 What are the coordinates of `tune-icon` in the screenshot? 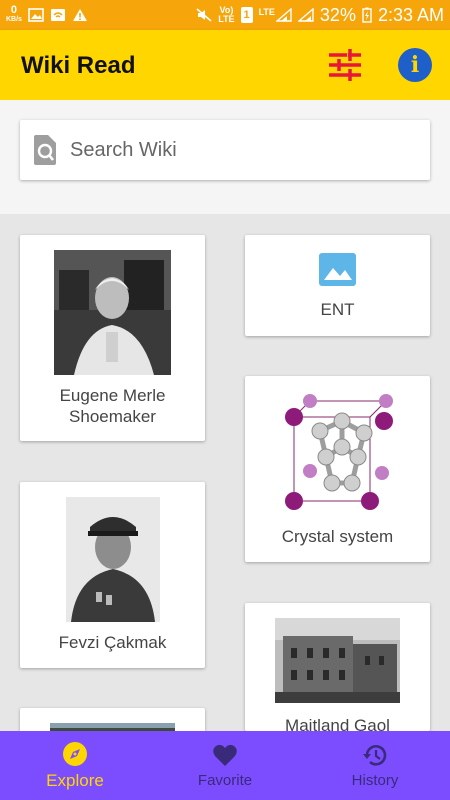 It's located at (345, 65).